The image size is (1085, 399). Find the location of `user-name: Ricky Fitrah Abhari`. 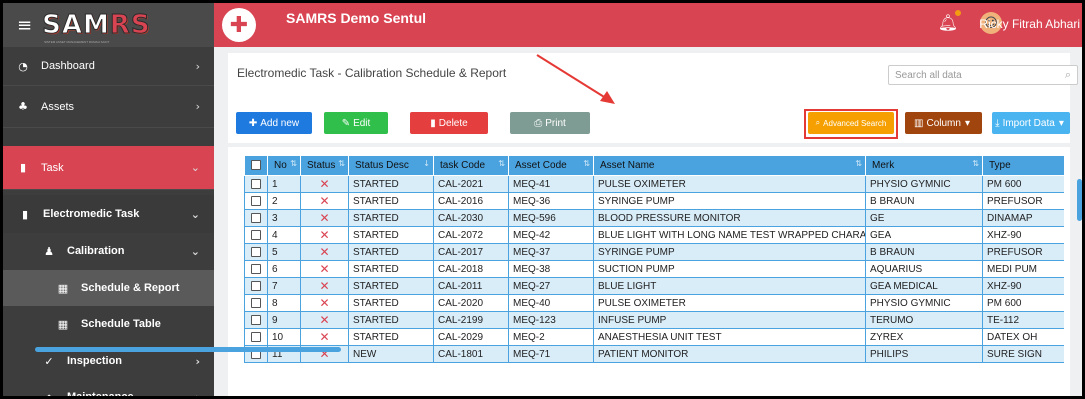

user-name: Ricky Fitrah Abhari is located at coordinates (1029, 24).